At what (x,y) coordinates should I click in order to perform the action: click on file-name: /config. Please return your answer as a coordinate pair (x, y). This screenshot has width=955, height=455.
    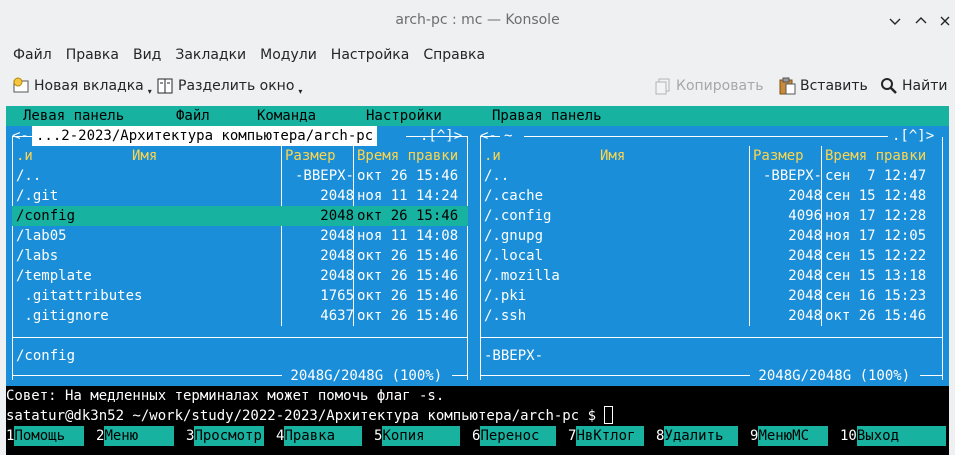
    Looking at the image, I should click on (46, 216).